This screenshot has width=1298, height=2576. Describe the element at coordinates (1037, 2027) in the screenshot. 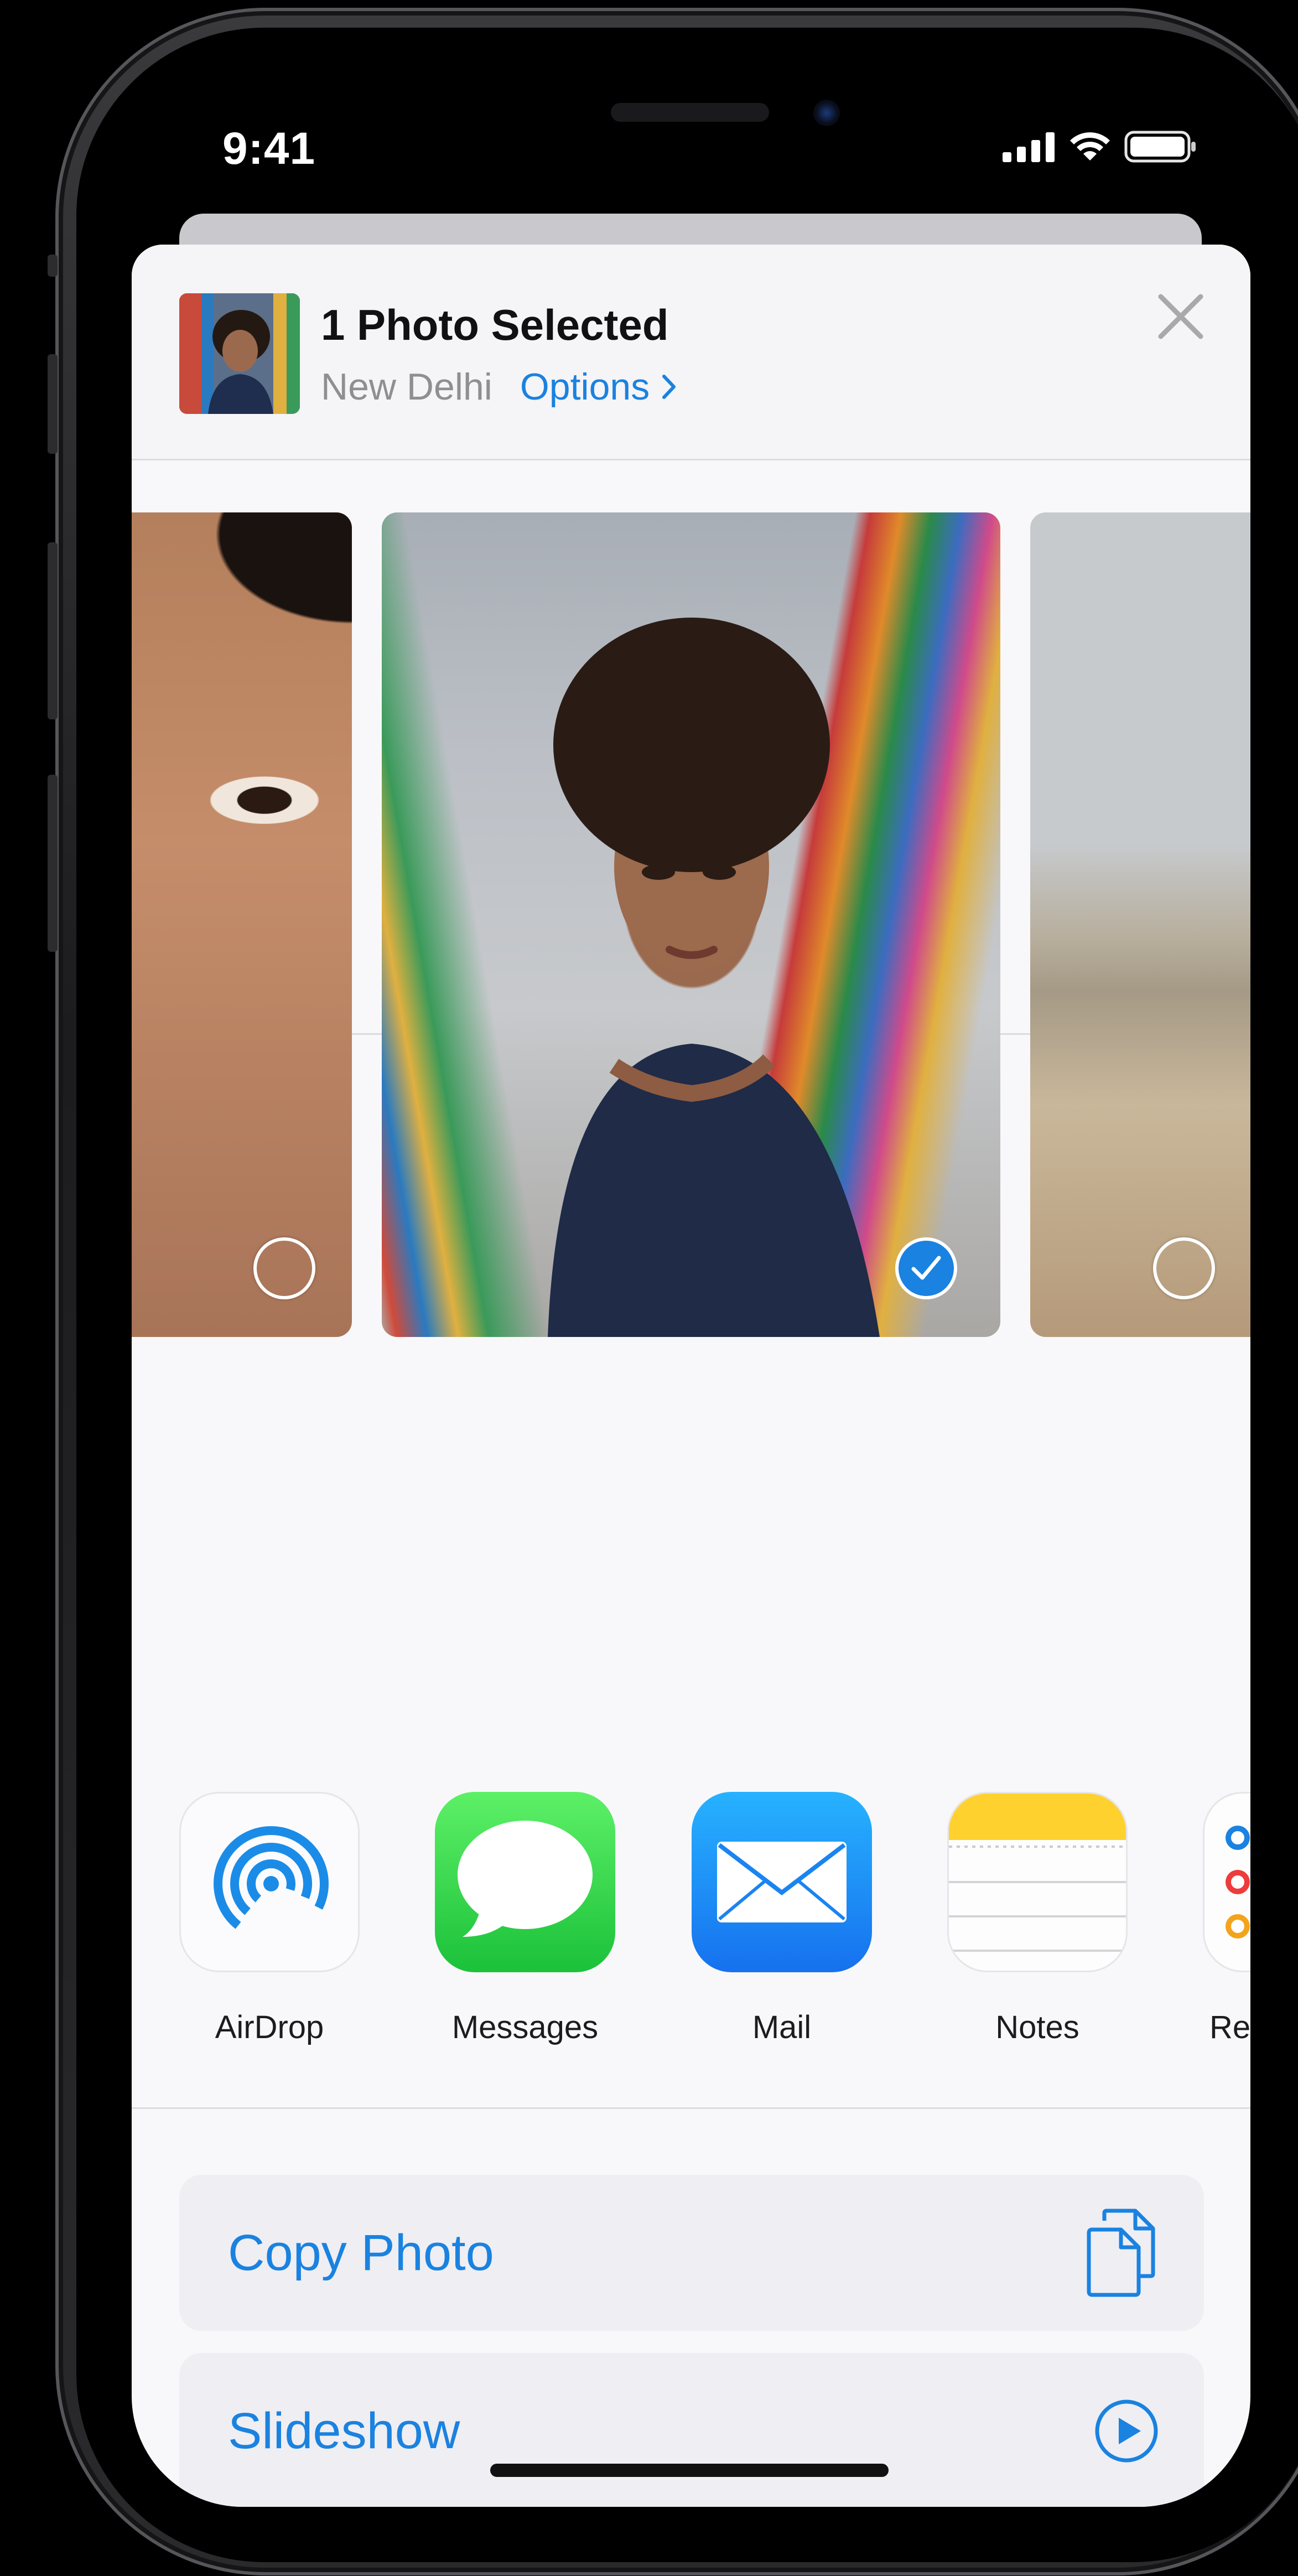

I see `app-label: Notes` at that location.